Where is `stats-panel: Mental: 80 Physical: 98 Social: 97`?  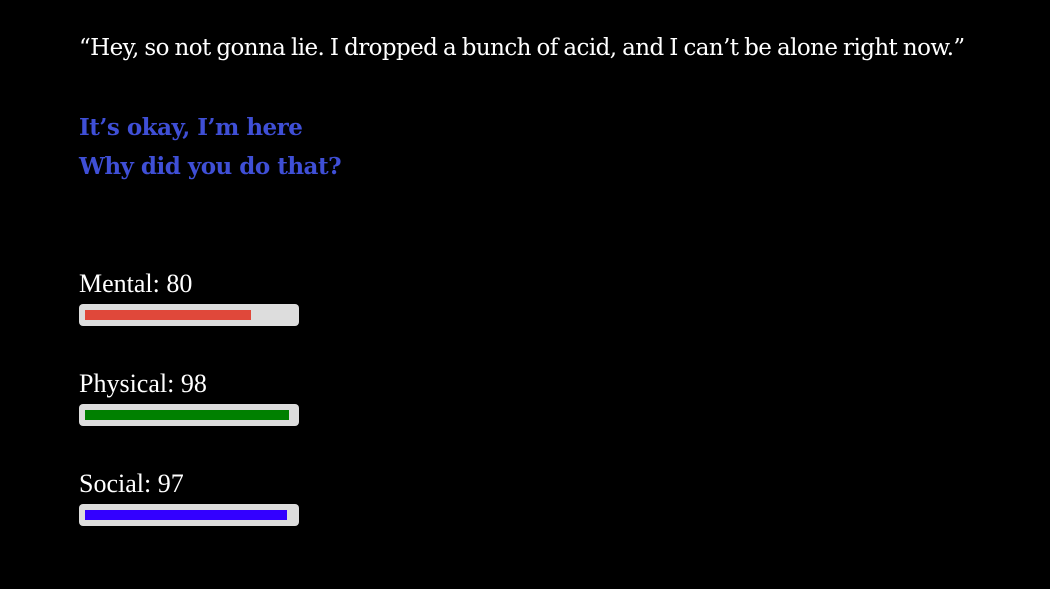
stats-panel: Mental: 80 Physical: 98 Social: 97 is located at coordinates (189, 416).